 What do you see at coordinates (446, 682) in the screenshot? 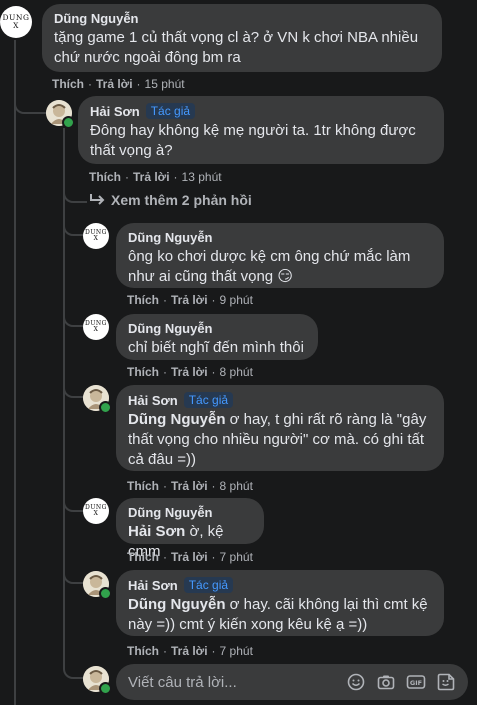
I see `sticker-icon` at bounding box center [446, 682].